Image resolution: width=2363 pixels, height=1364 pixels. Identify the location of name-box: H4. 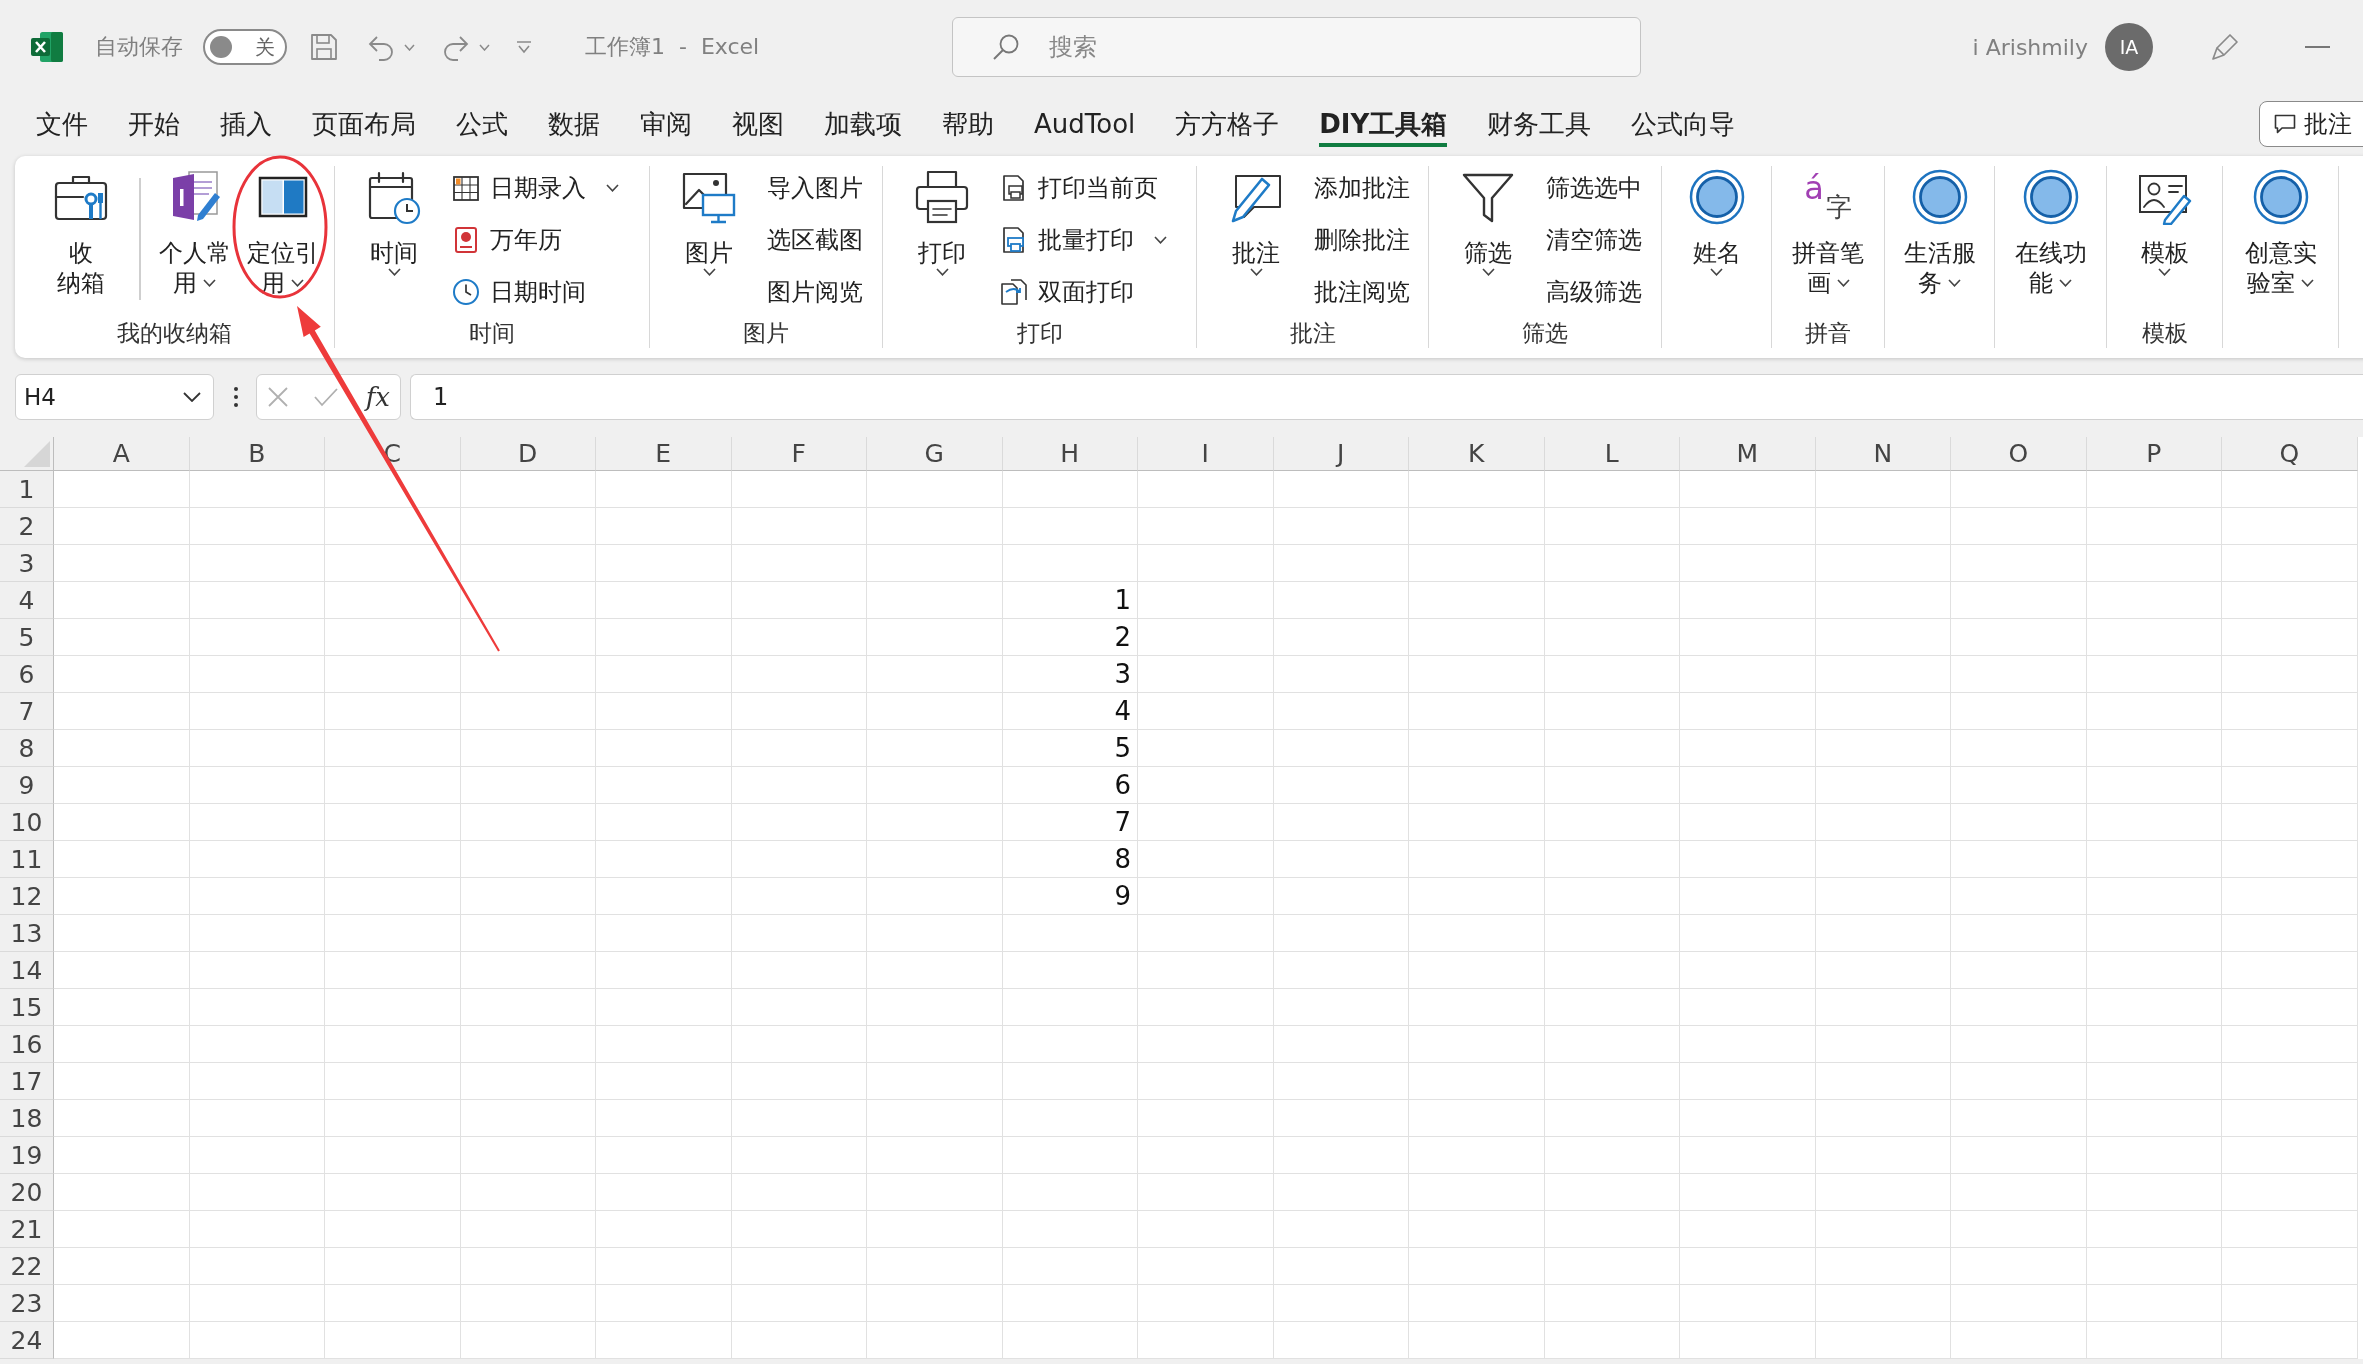
(114, 397).